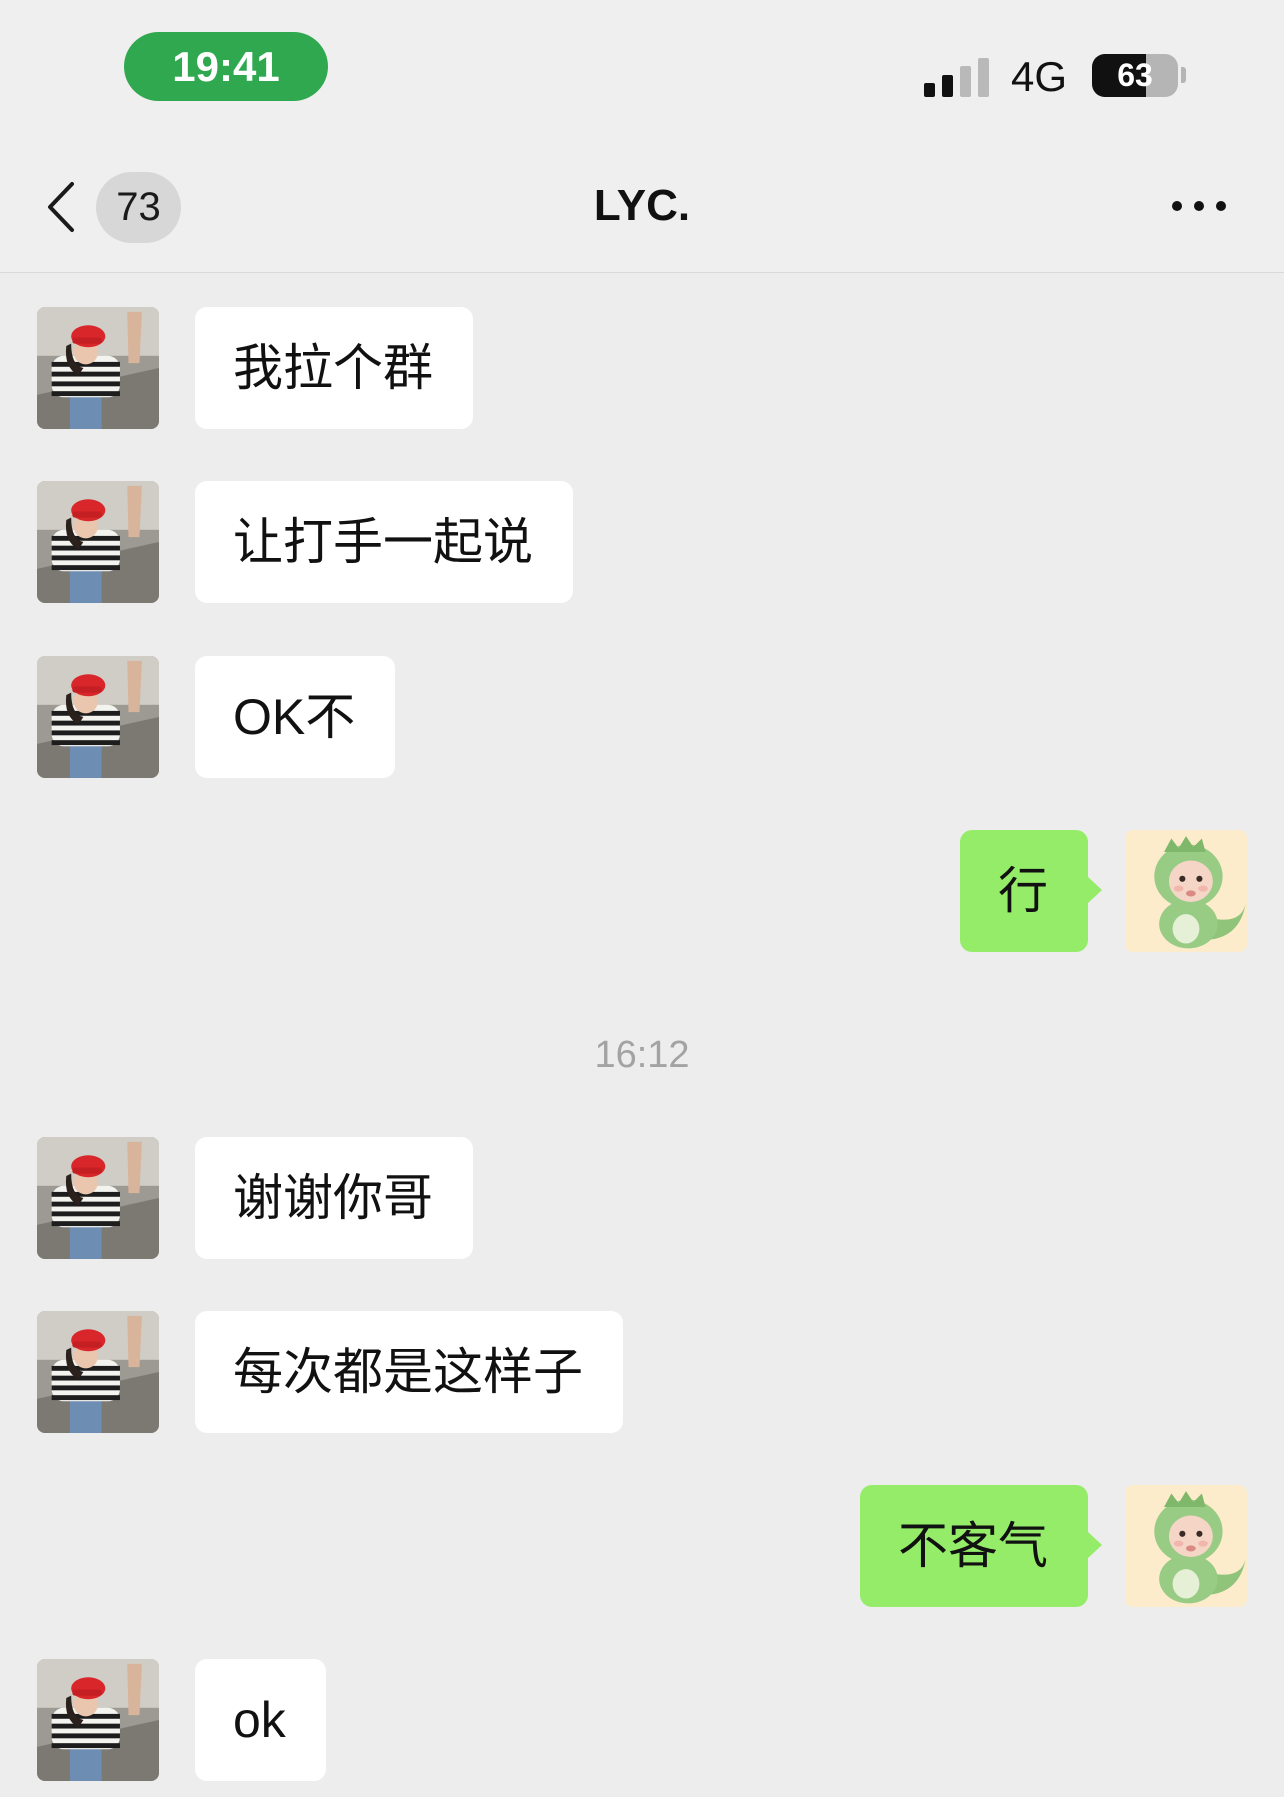 The width and height of the screenshot is (1284, 1797). Describe the element at coordinates (334, 1198) in the screenshot. I see `incoming-message-bubble: 谢谢你哥` at that location.